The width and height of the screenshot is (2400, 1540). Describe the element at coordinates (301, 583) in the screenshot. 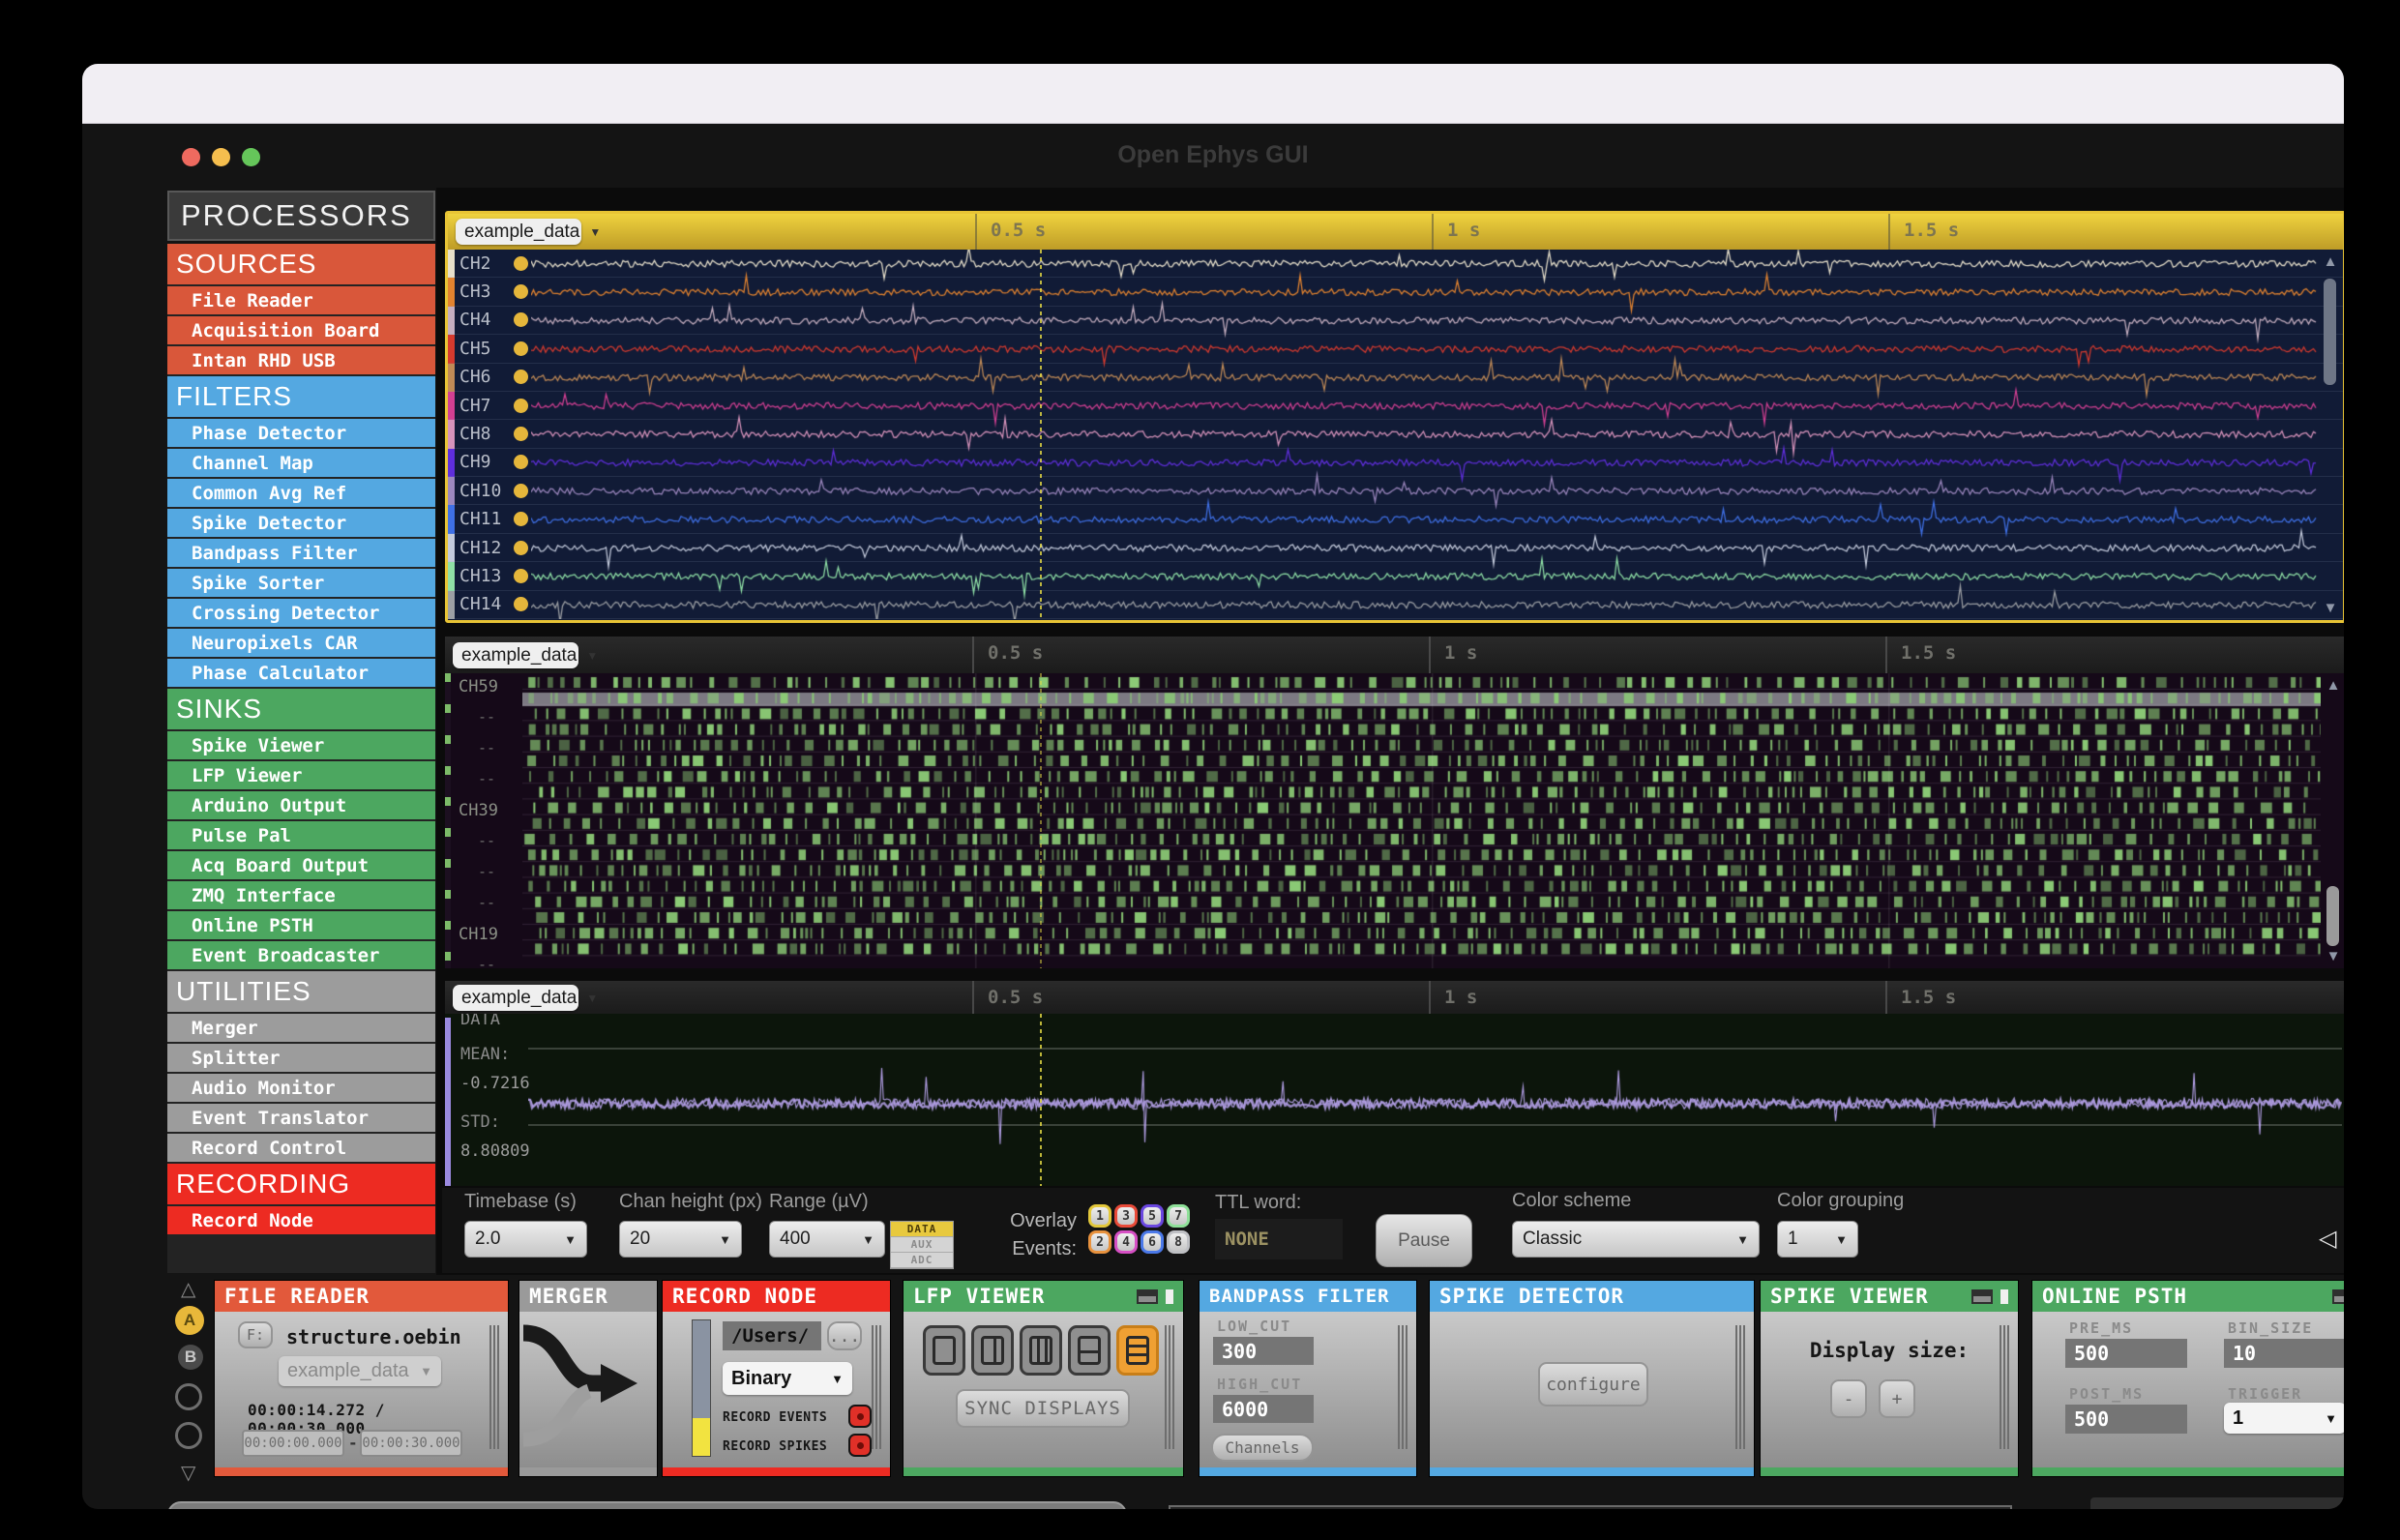

I see `processor-item-spike-sorter: Spike Sorter` at that location.